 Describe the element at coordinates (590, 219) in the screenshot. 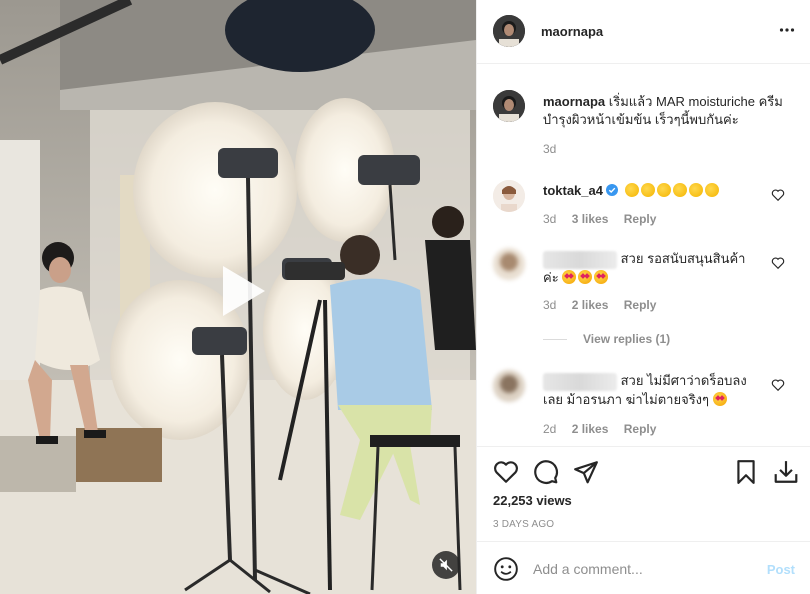

I see `comment-likes: 3 likes` at that location.